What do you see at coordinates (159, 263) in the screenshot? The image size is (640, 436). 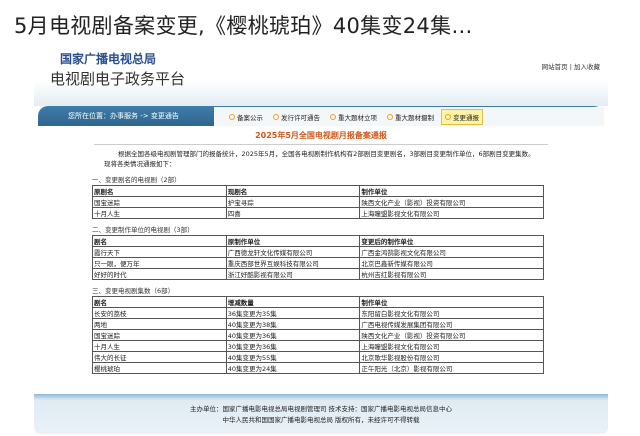 I see `table-cell: 只一眼，便万年` at bounding box center [159, 263].